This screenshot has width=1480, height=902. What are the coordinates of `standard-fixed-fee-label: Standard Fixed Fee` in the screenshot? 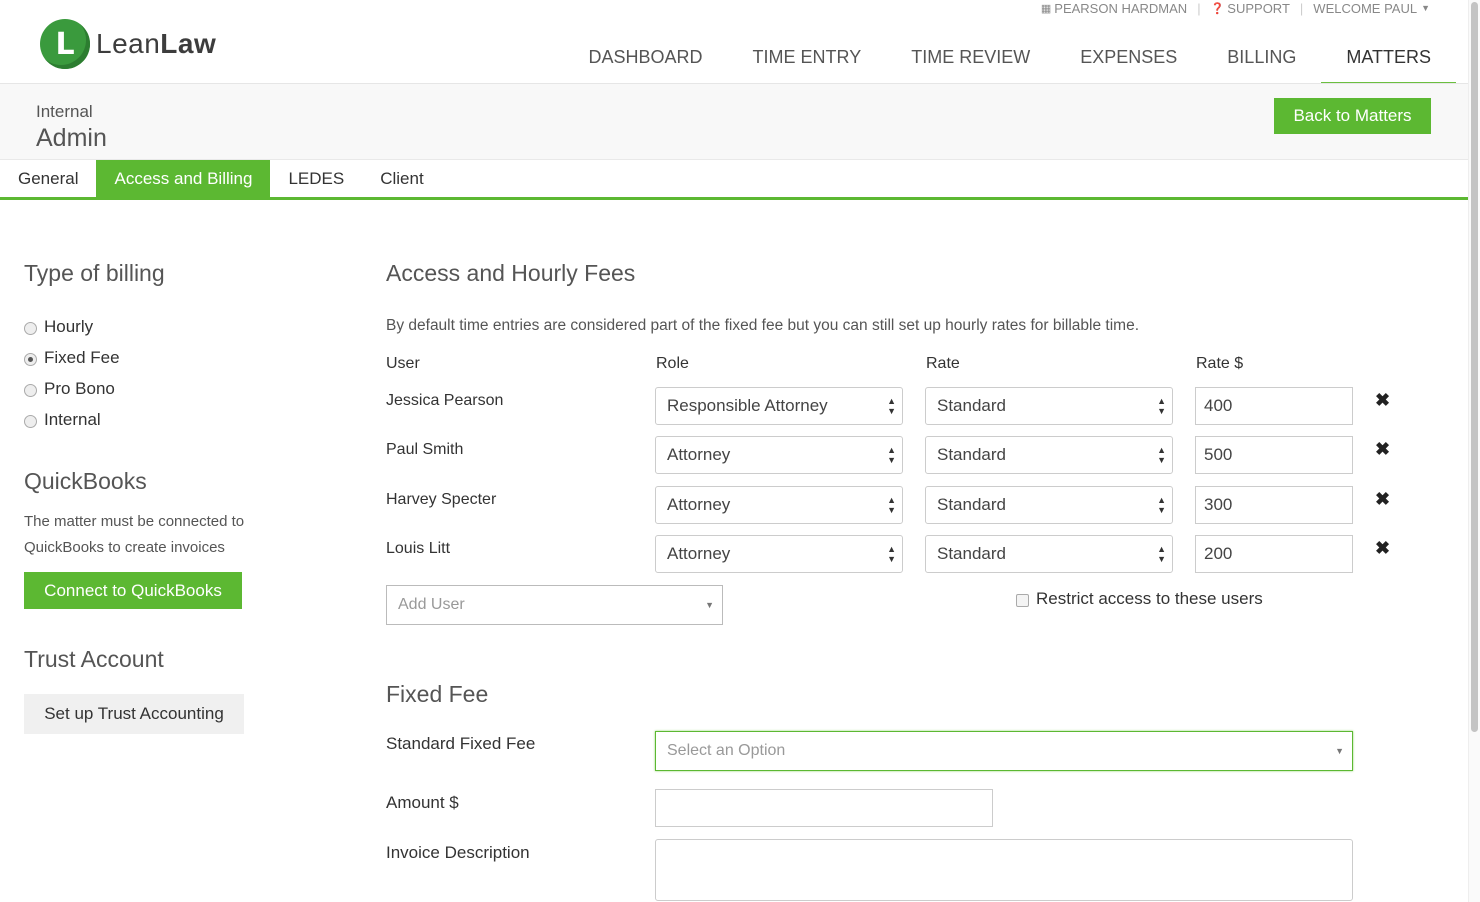 It's located at (461, 743).